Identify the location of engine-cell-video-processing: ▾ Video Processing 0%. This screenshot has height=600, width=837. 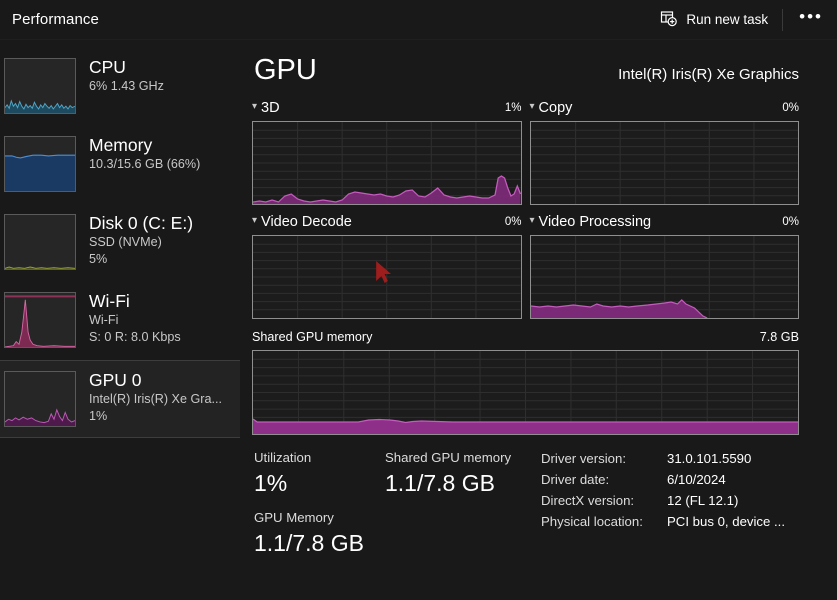
(664, 265).